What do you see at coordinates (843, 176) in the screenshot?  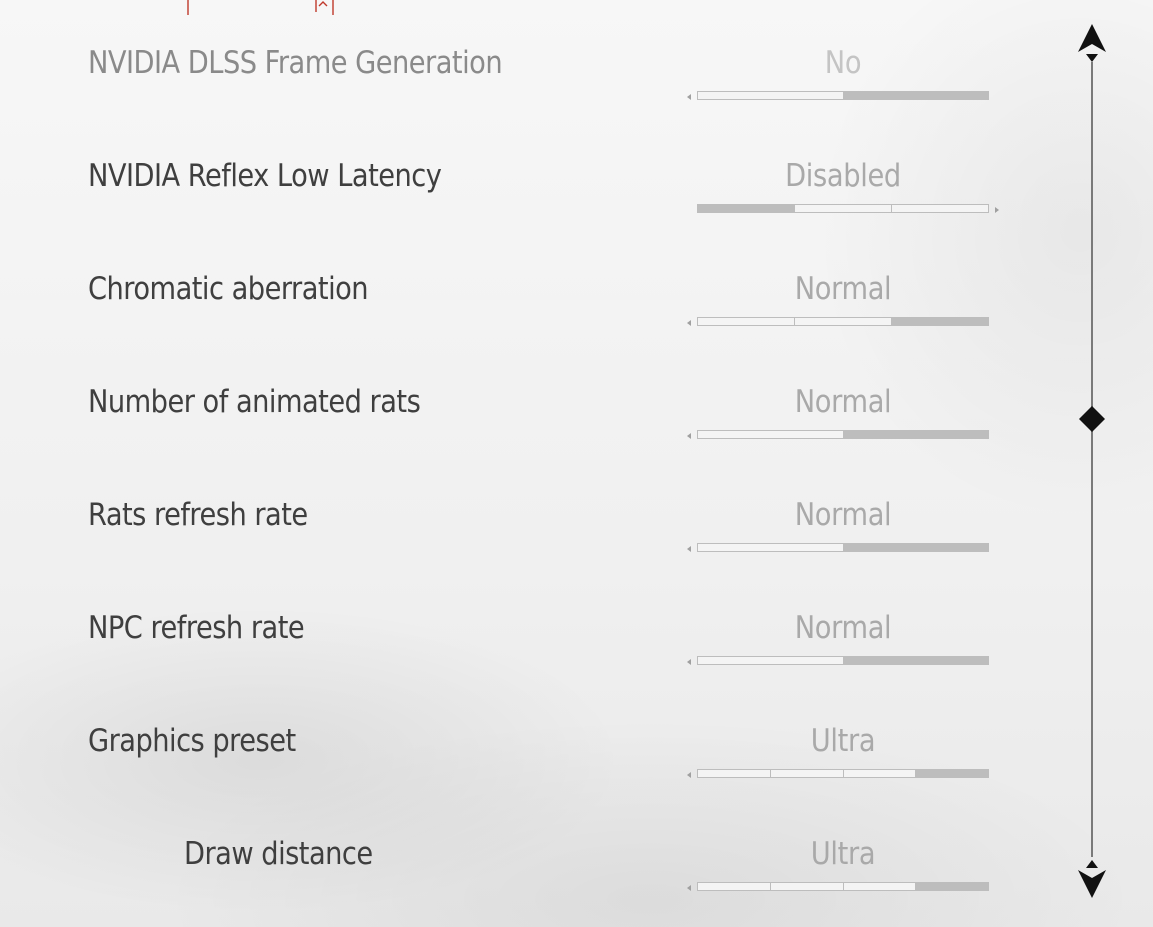 I see `setting-value: Disabled` at bounding box center [843, 176].